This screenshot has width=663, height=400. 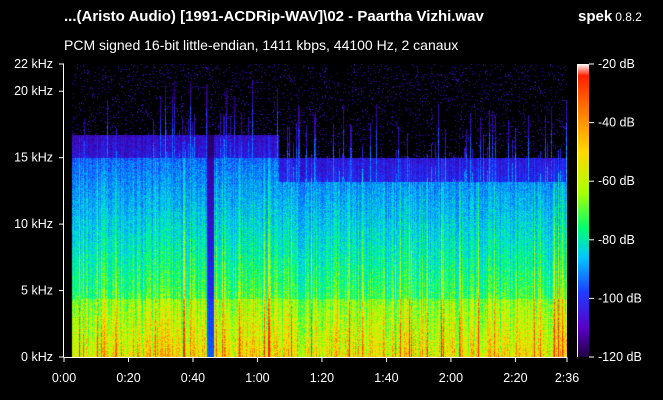 What do you see at coordinates (37, 357) in the screenshot?
I see `y-tick-label: 0 kHz` at bounding box center [37, 357].